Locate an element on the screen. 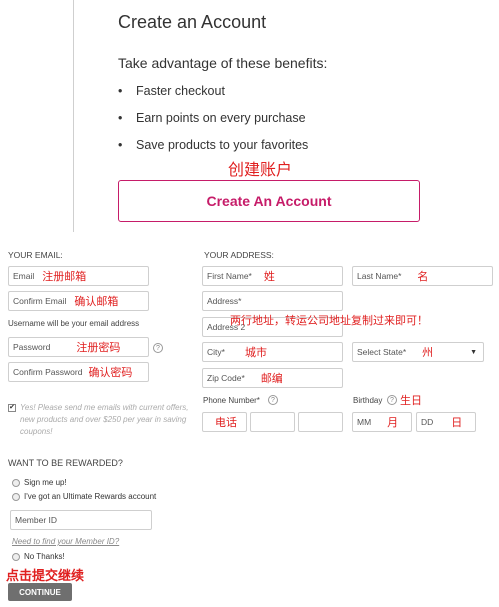  password-annotation: 注册密码 is located at coordinates (98, 347).